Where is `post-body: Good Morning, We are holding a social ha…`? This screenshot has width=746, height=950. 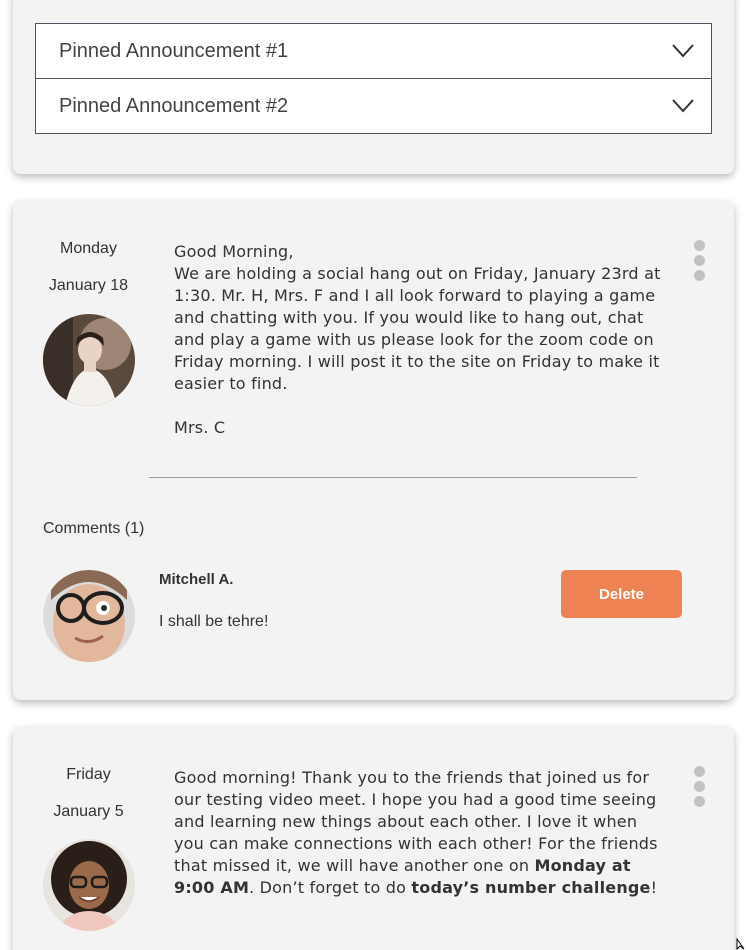
post-body: Good Morning, We are holding a social ha… is located at coordinates (419, 340).